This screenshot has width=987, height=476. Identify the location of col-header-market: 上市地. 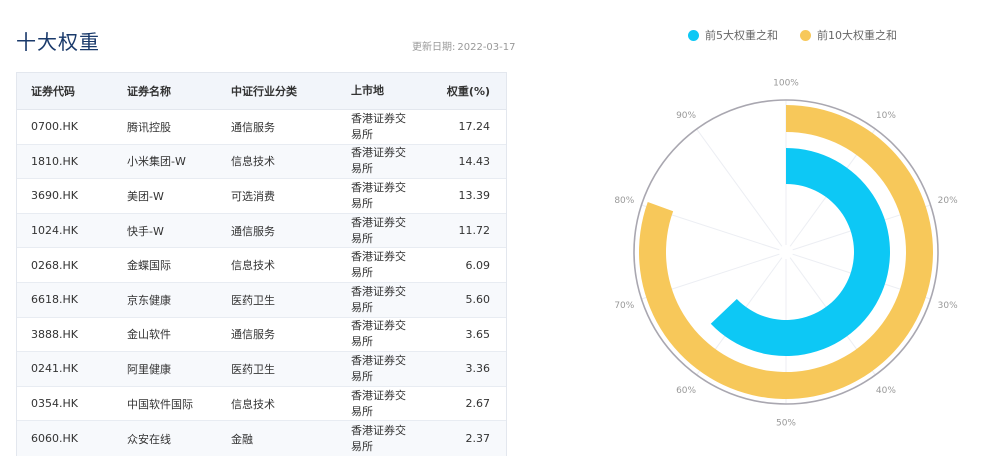
(387, 91).